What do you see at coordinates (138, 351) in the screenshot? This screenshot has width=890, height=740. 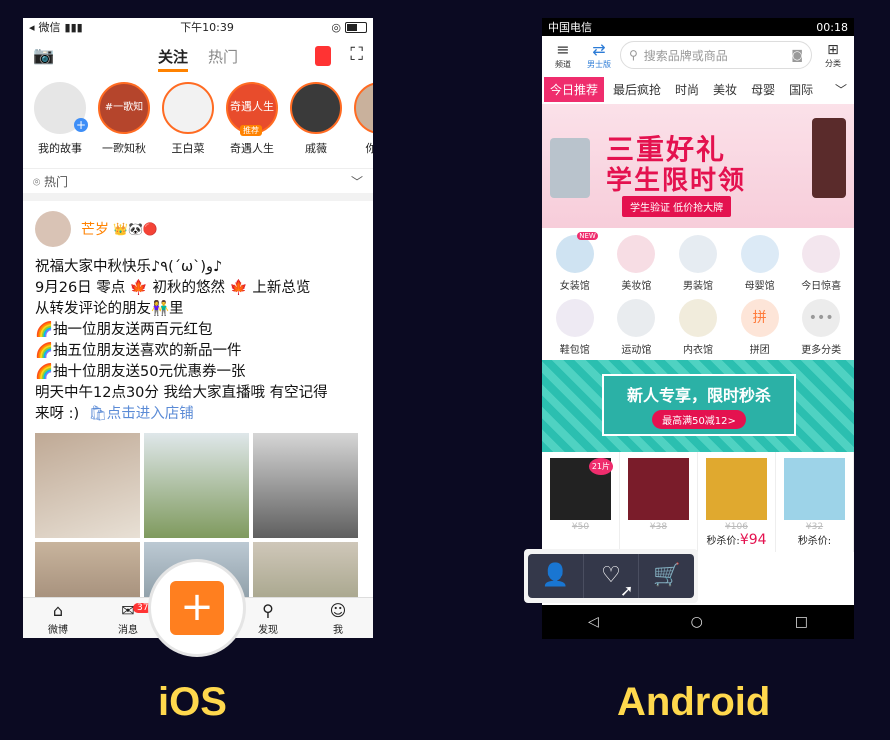 I see `post-line: 🌈抽五位朋友送喜欢的新品一件` at bounding box center [138, 351].